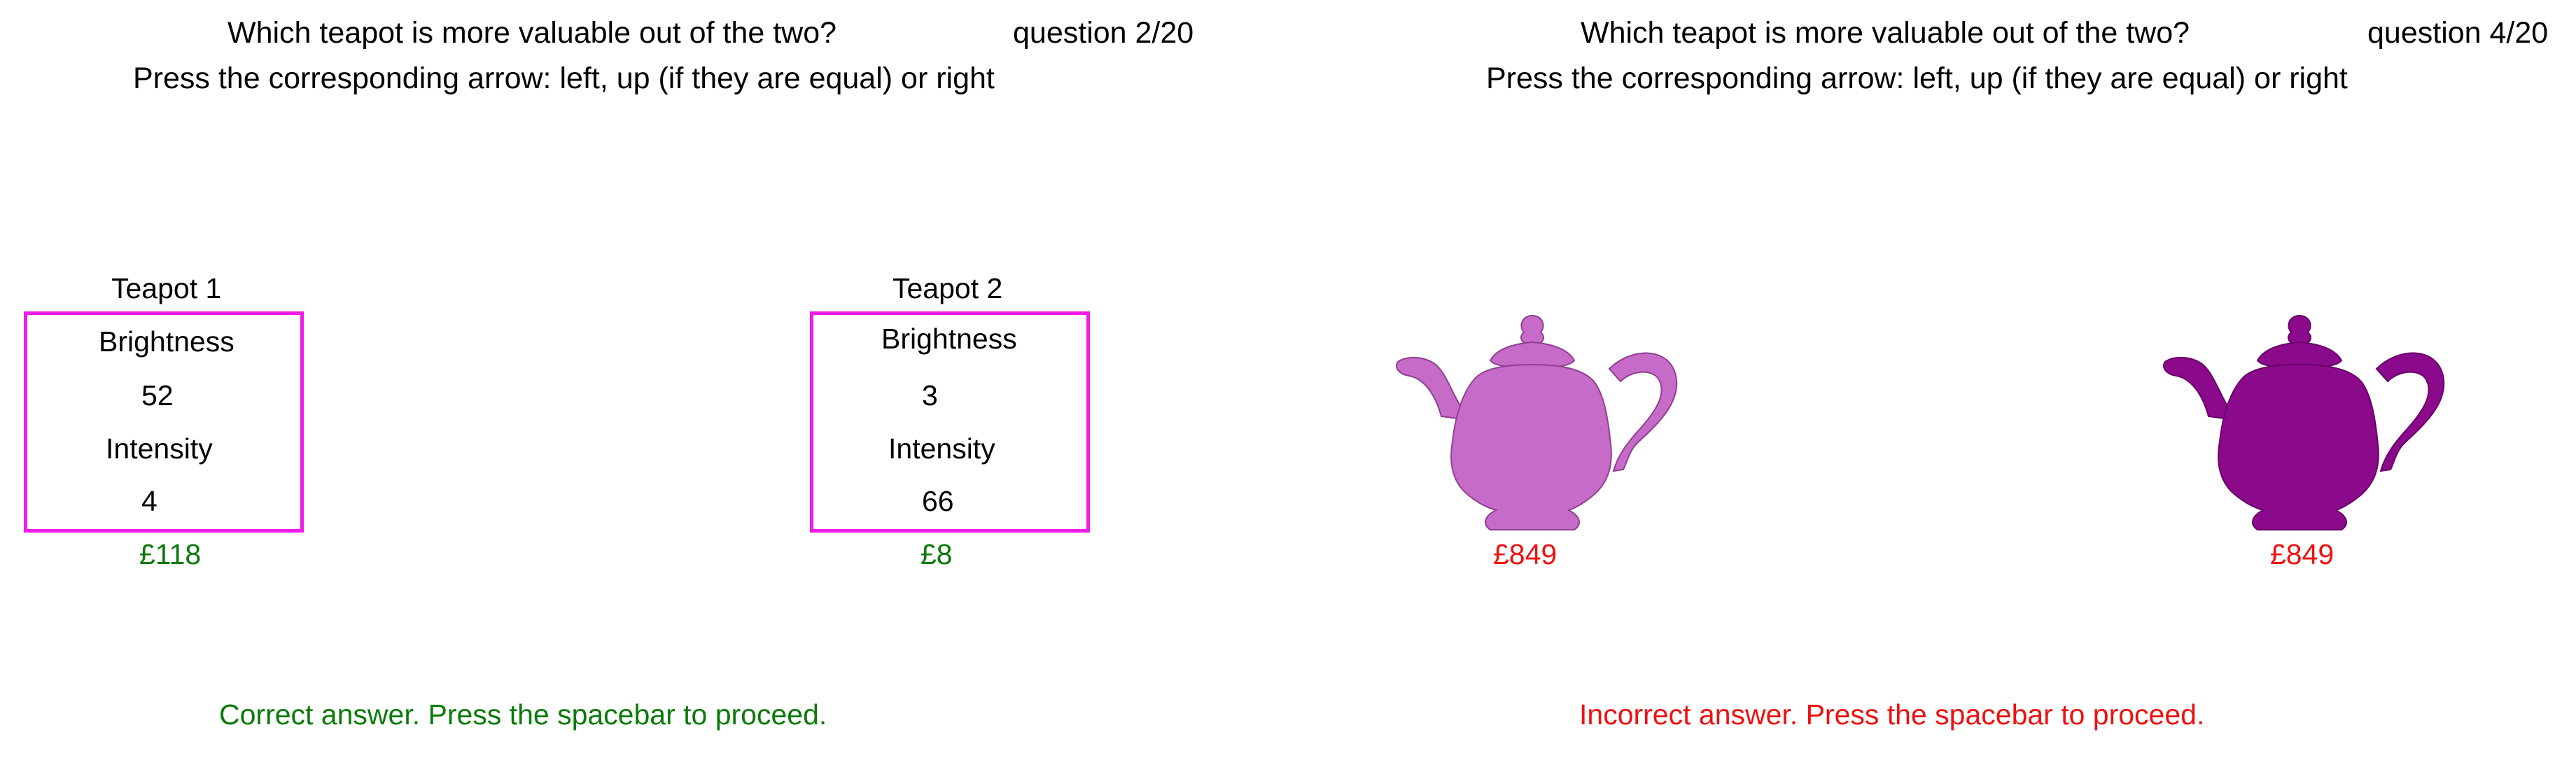 Image resolution: width=2576 pixels, height=760 pixels. I want to click on teapot-2-attr-1-value: 3, so click(930, 395).